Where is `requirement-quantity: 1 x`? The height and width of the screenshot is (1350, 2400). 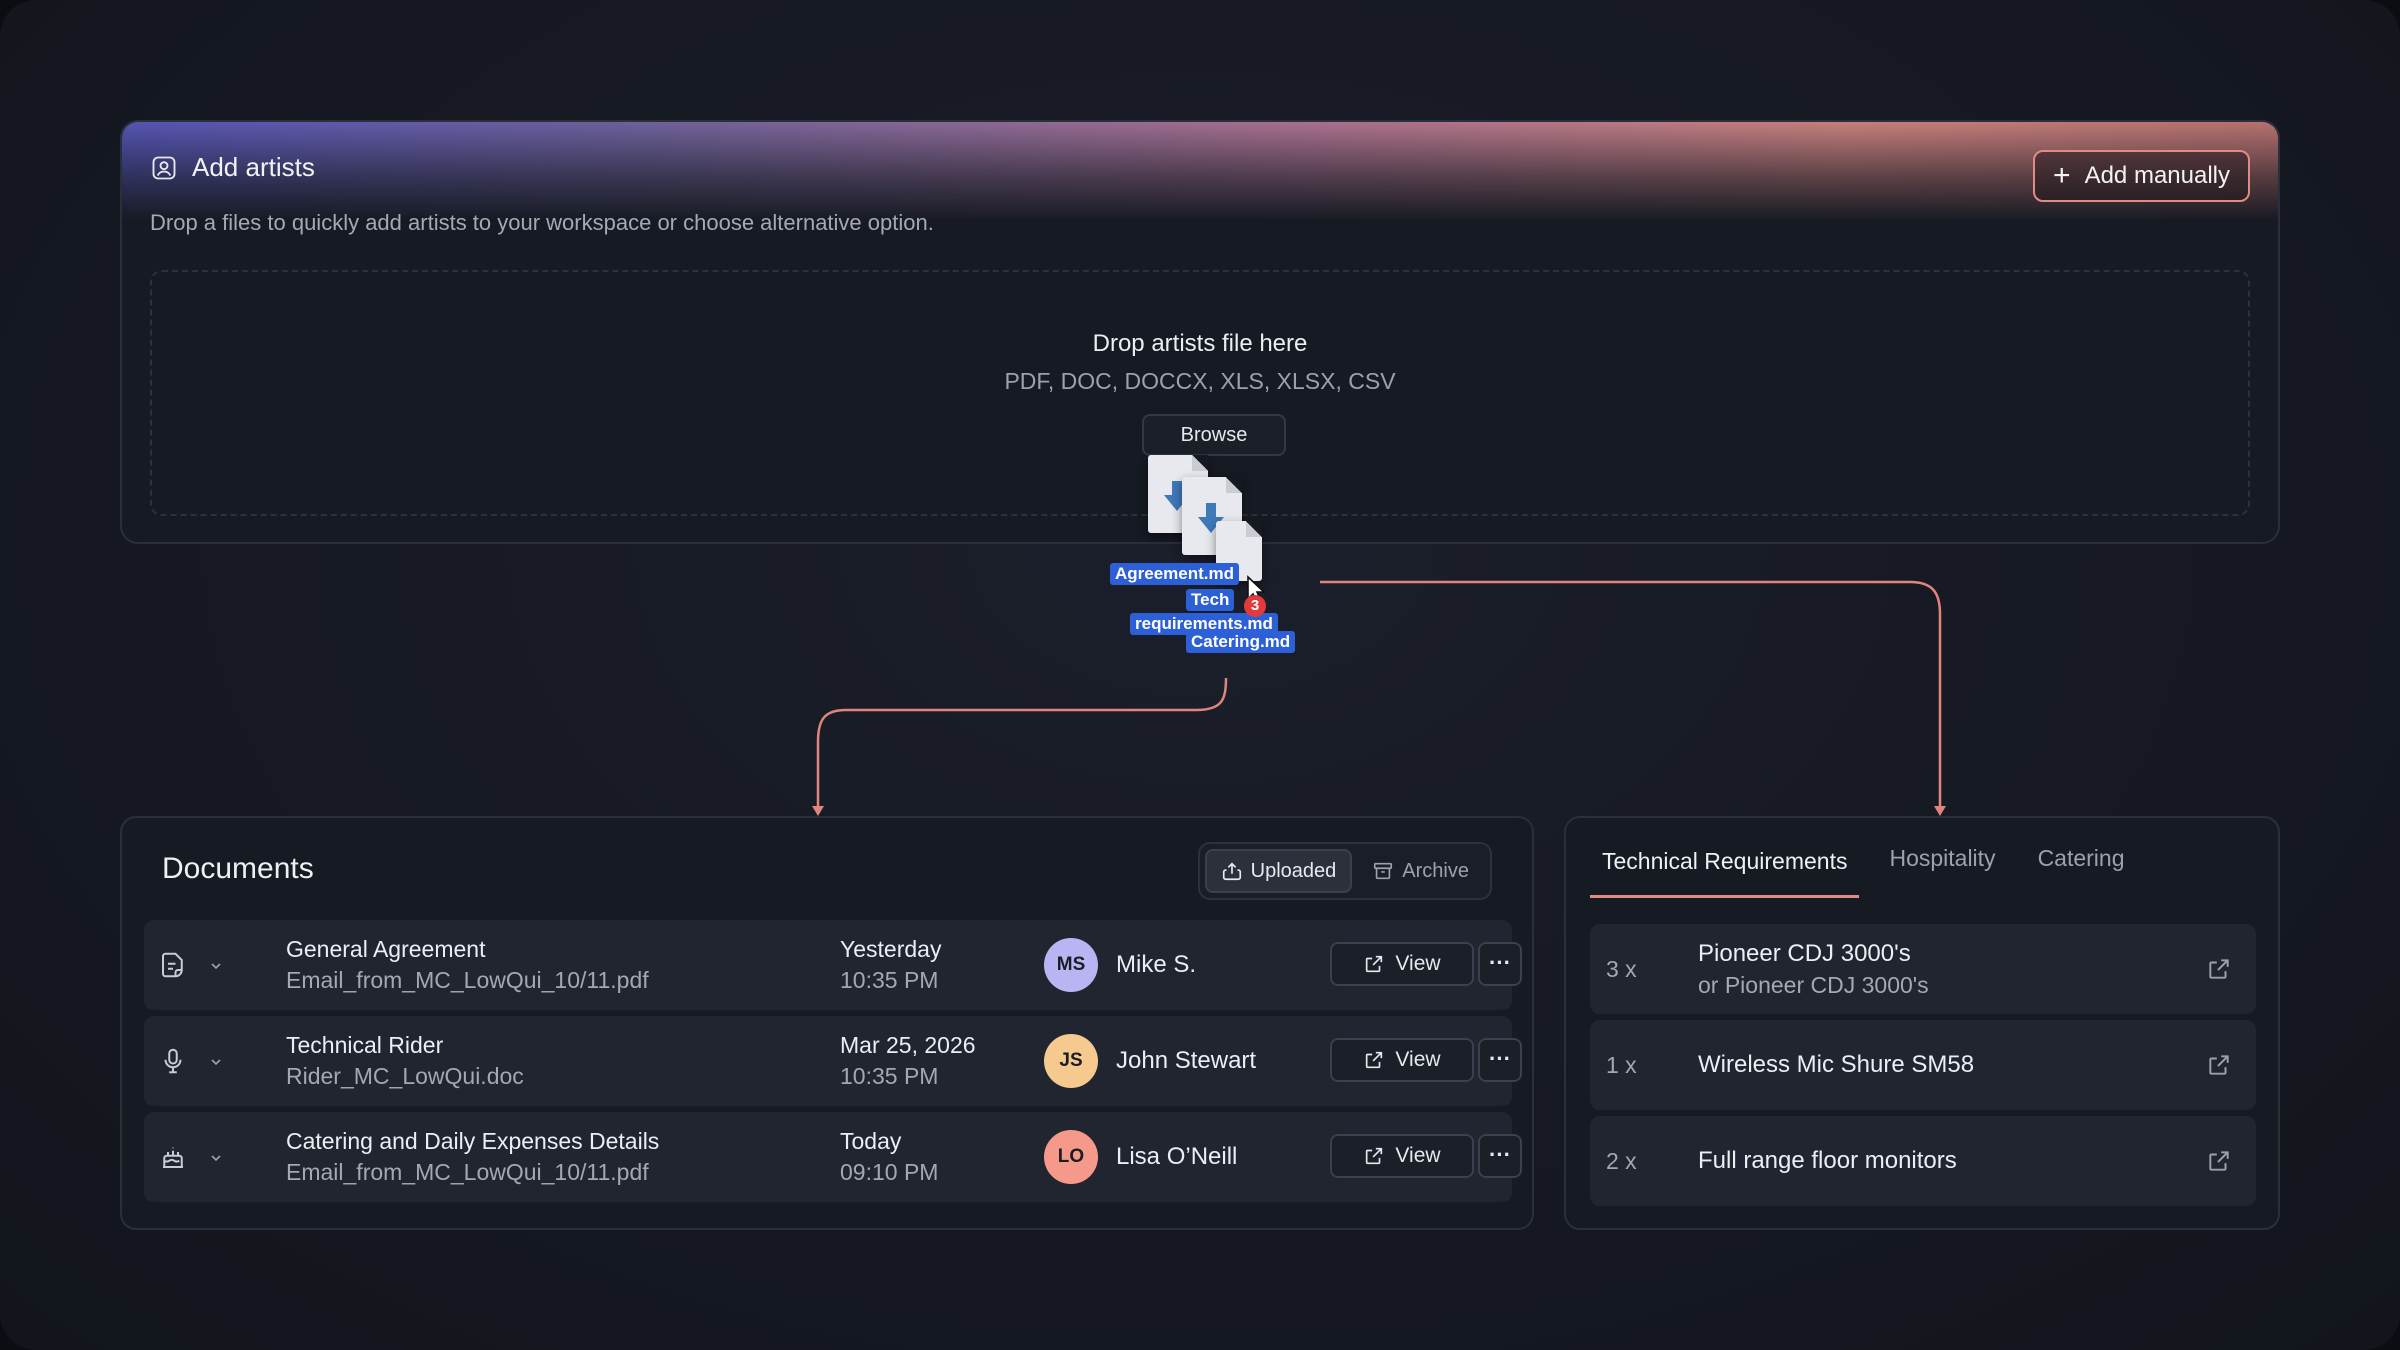 requirement-quantity: 1 x is located at coordinates (1621, 1065).